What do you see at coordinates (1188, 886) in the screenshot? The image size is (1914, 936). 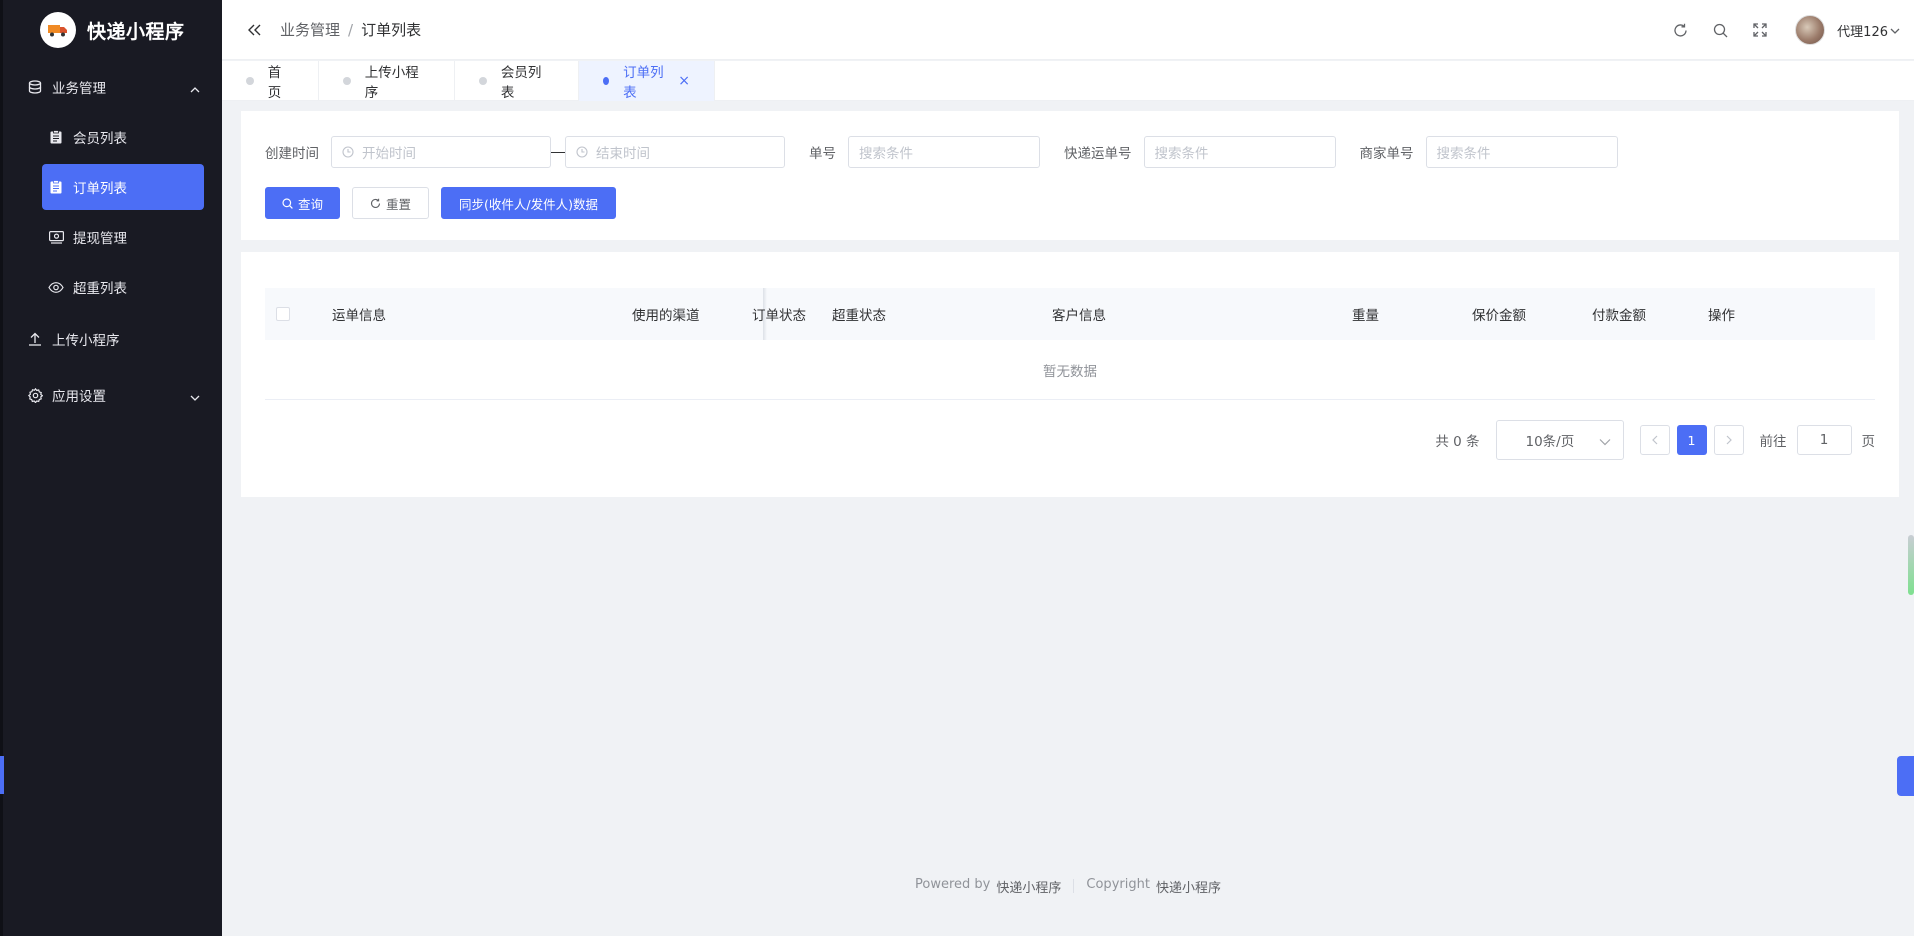 I see `copyright-brand: 快递小程序` at bounding box center [1188, 886].